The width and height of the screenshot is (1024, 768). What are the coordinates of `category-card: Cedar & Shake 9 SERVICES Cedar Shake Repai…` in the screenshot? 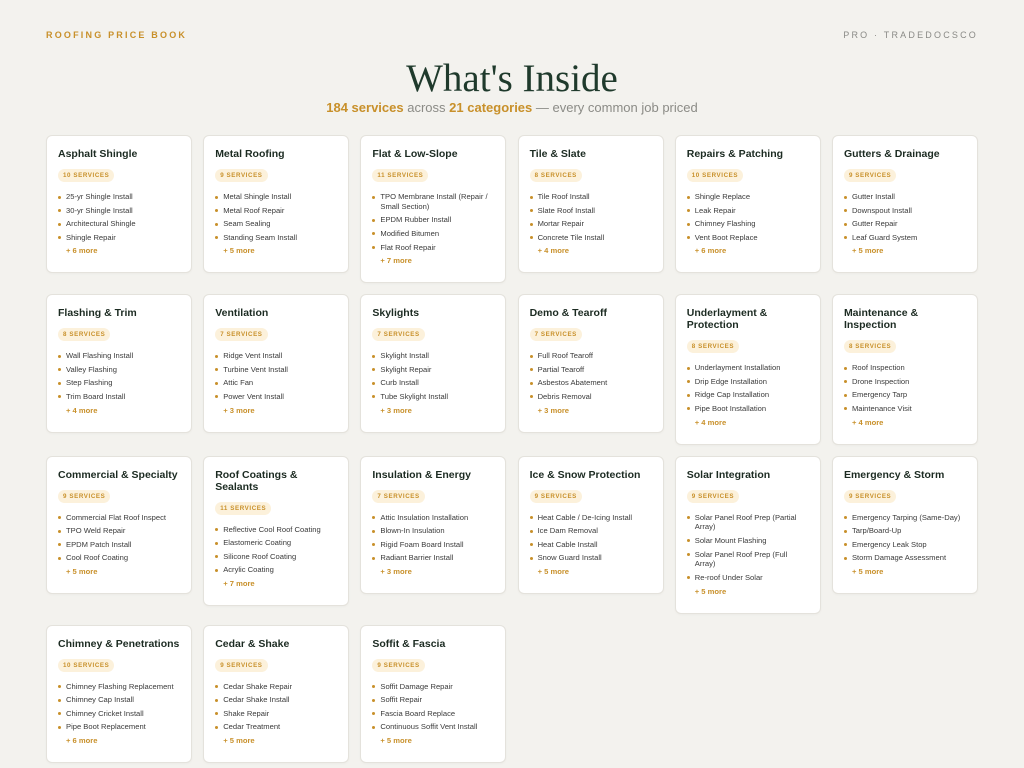 It's located at (276, 693).